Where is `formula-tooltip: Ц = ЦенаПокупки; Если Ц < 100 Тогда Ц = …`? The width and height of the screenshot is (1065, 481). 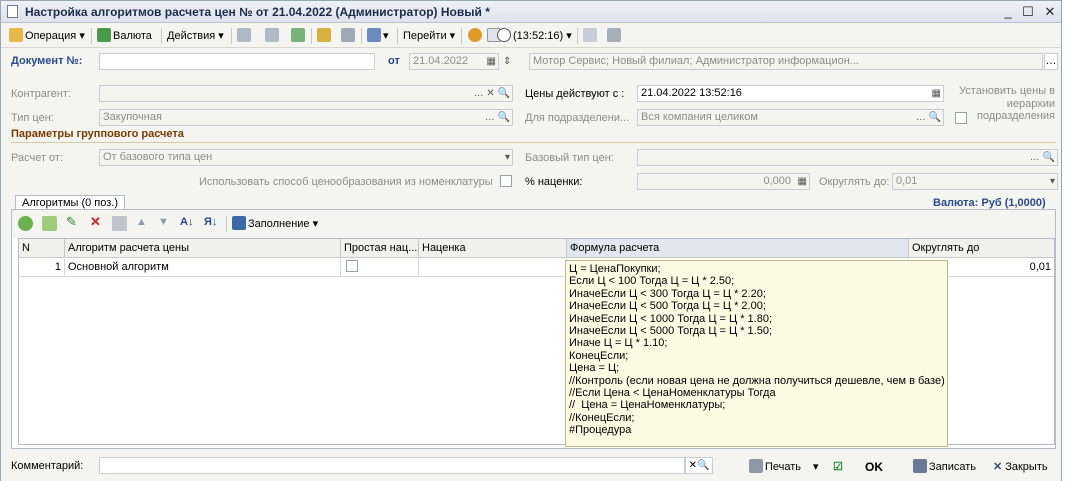 formula-tooltip: Ц = ЦенаПокупки; Если Ц < 100 Тогда Ц = … is located at coordinates (756, 353).